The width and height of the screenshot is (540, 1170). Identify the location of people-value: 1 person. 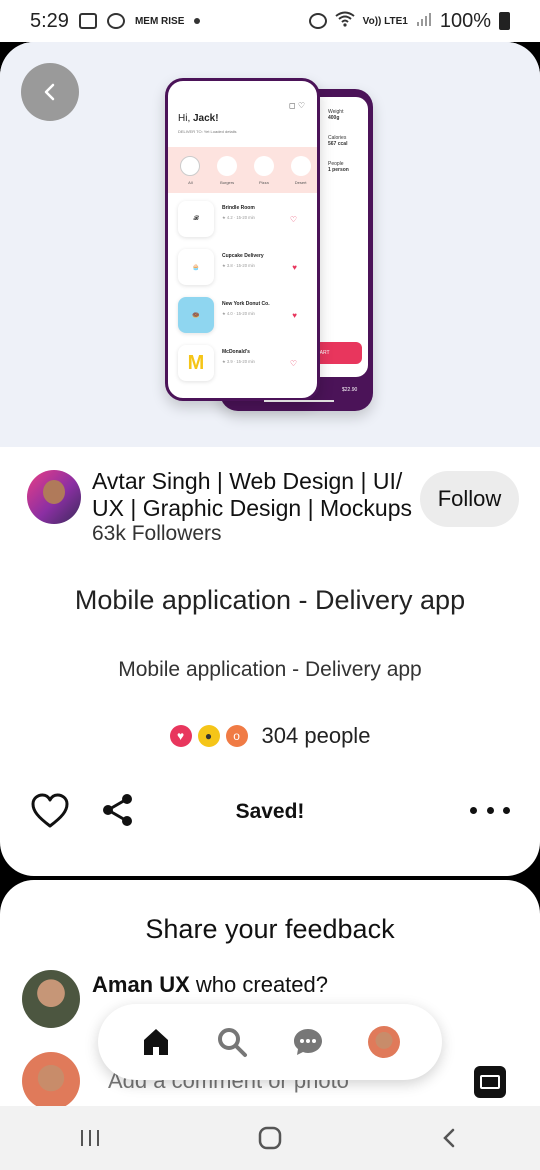
(338, 170).